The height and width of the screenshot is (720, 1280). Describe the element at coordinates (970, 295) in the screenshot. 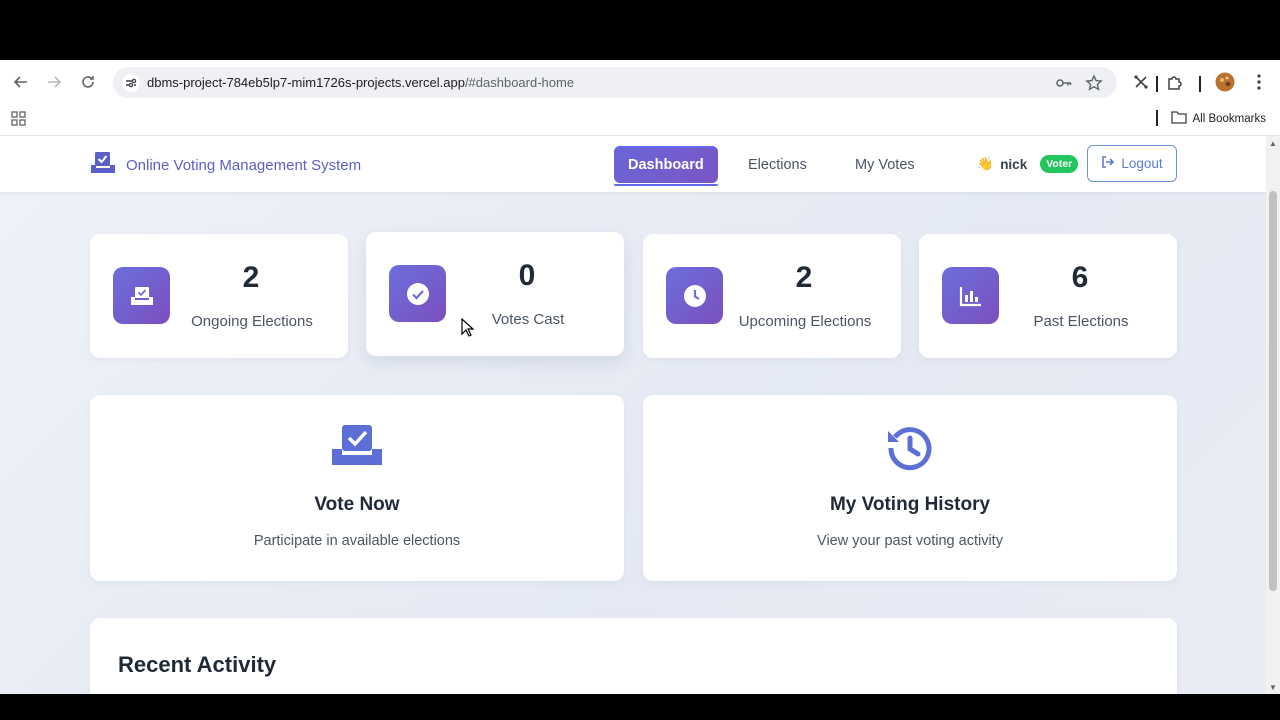

I see `bar-chart-icon` at that location.